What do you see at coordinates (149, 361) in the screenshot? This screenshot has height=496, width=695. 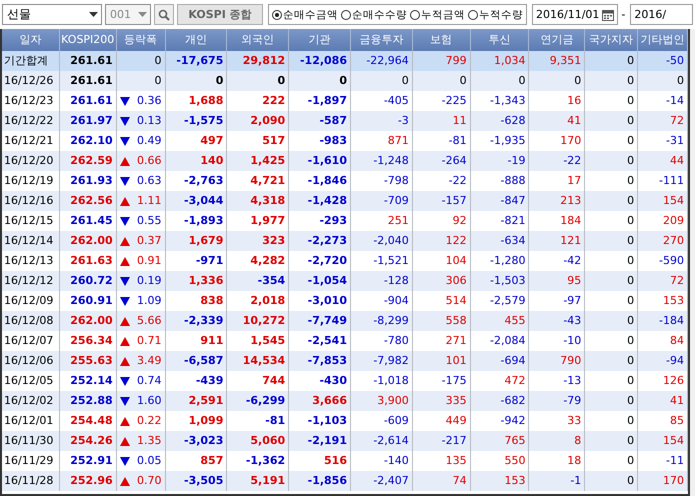 I see `change-value: 3.49` at bounding box center [149, 361].